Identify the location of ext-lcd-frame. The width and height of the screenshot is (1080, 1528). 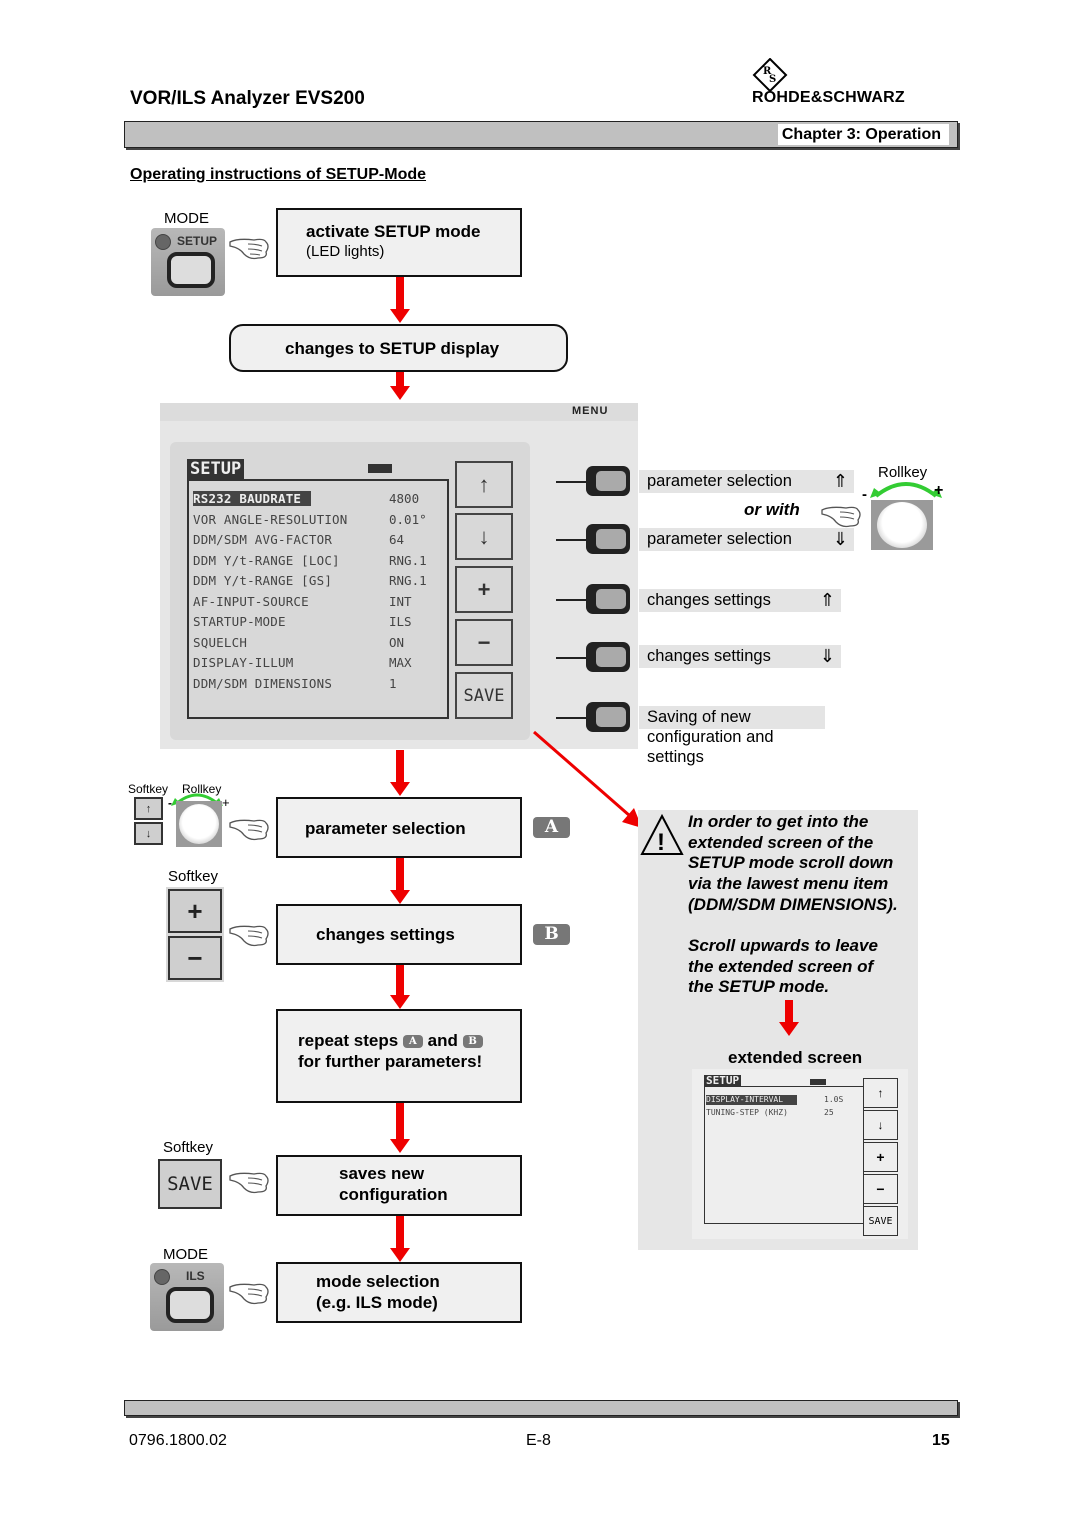
(784, 1155).